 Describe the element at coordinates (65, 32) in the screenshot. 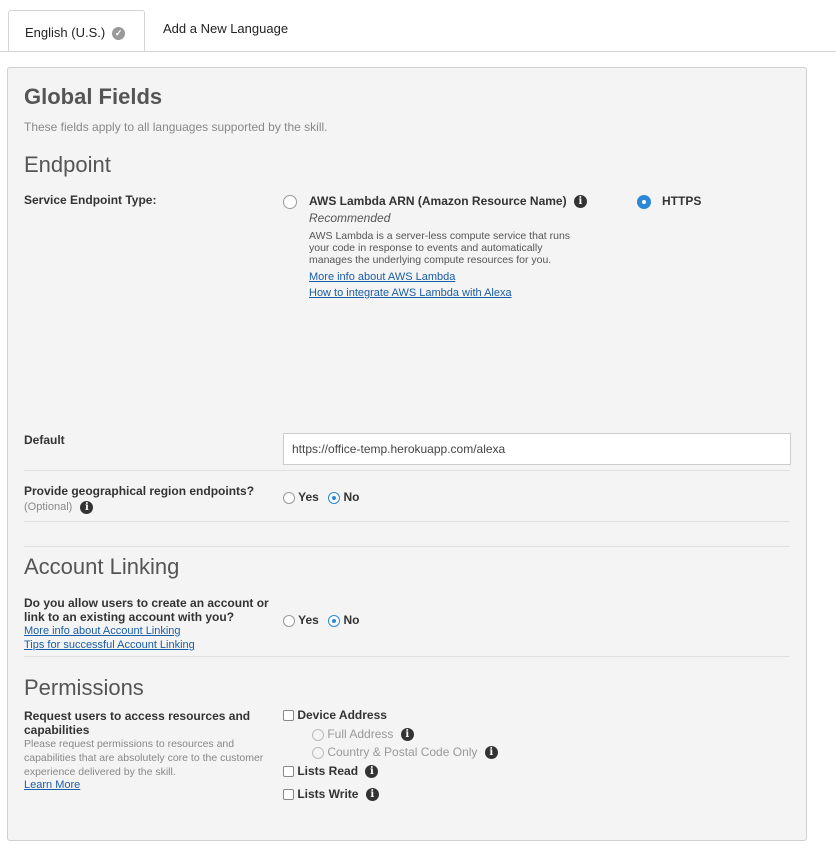

I see `tab-english-us-label: English (U.S.)` at that location.